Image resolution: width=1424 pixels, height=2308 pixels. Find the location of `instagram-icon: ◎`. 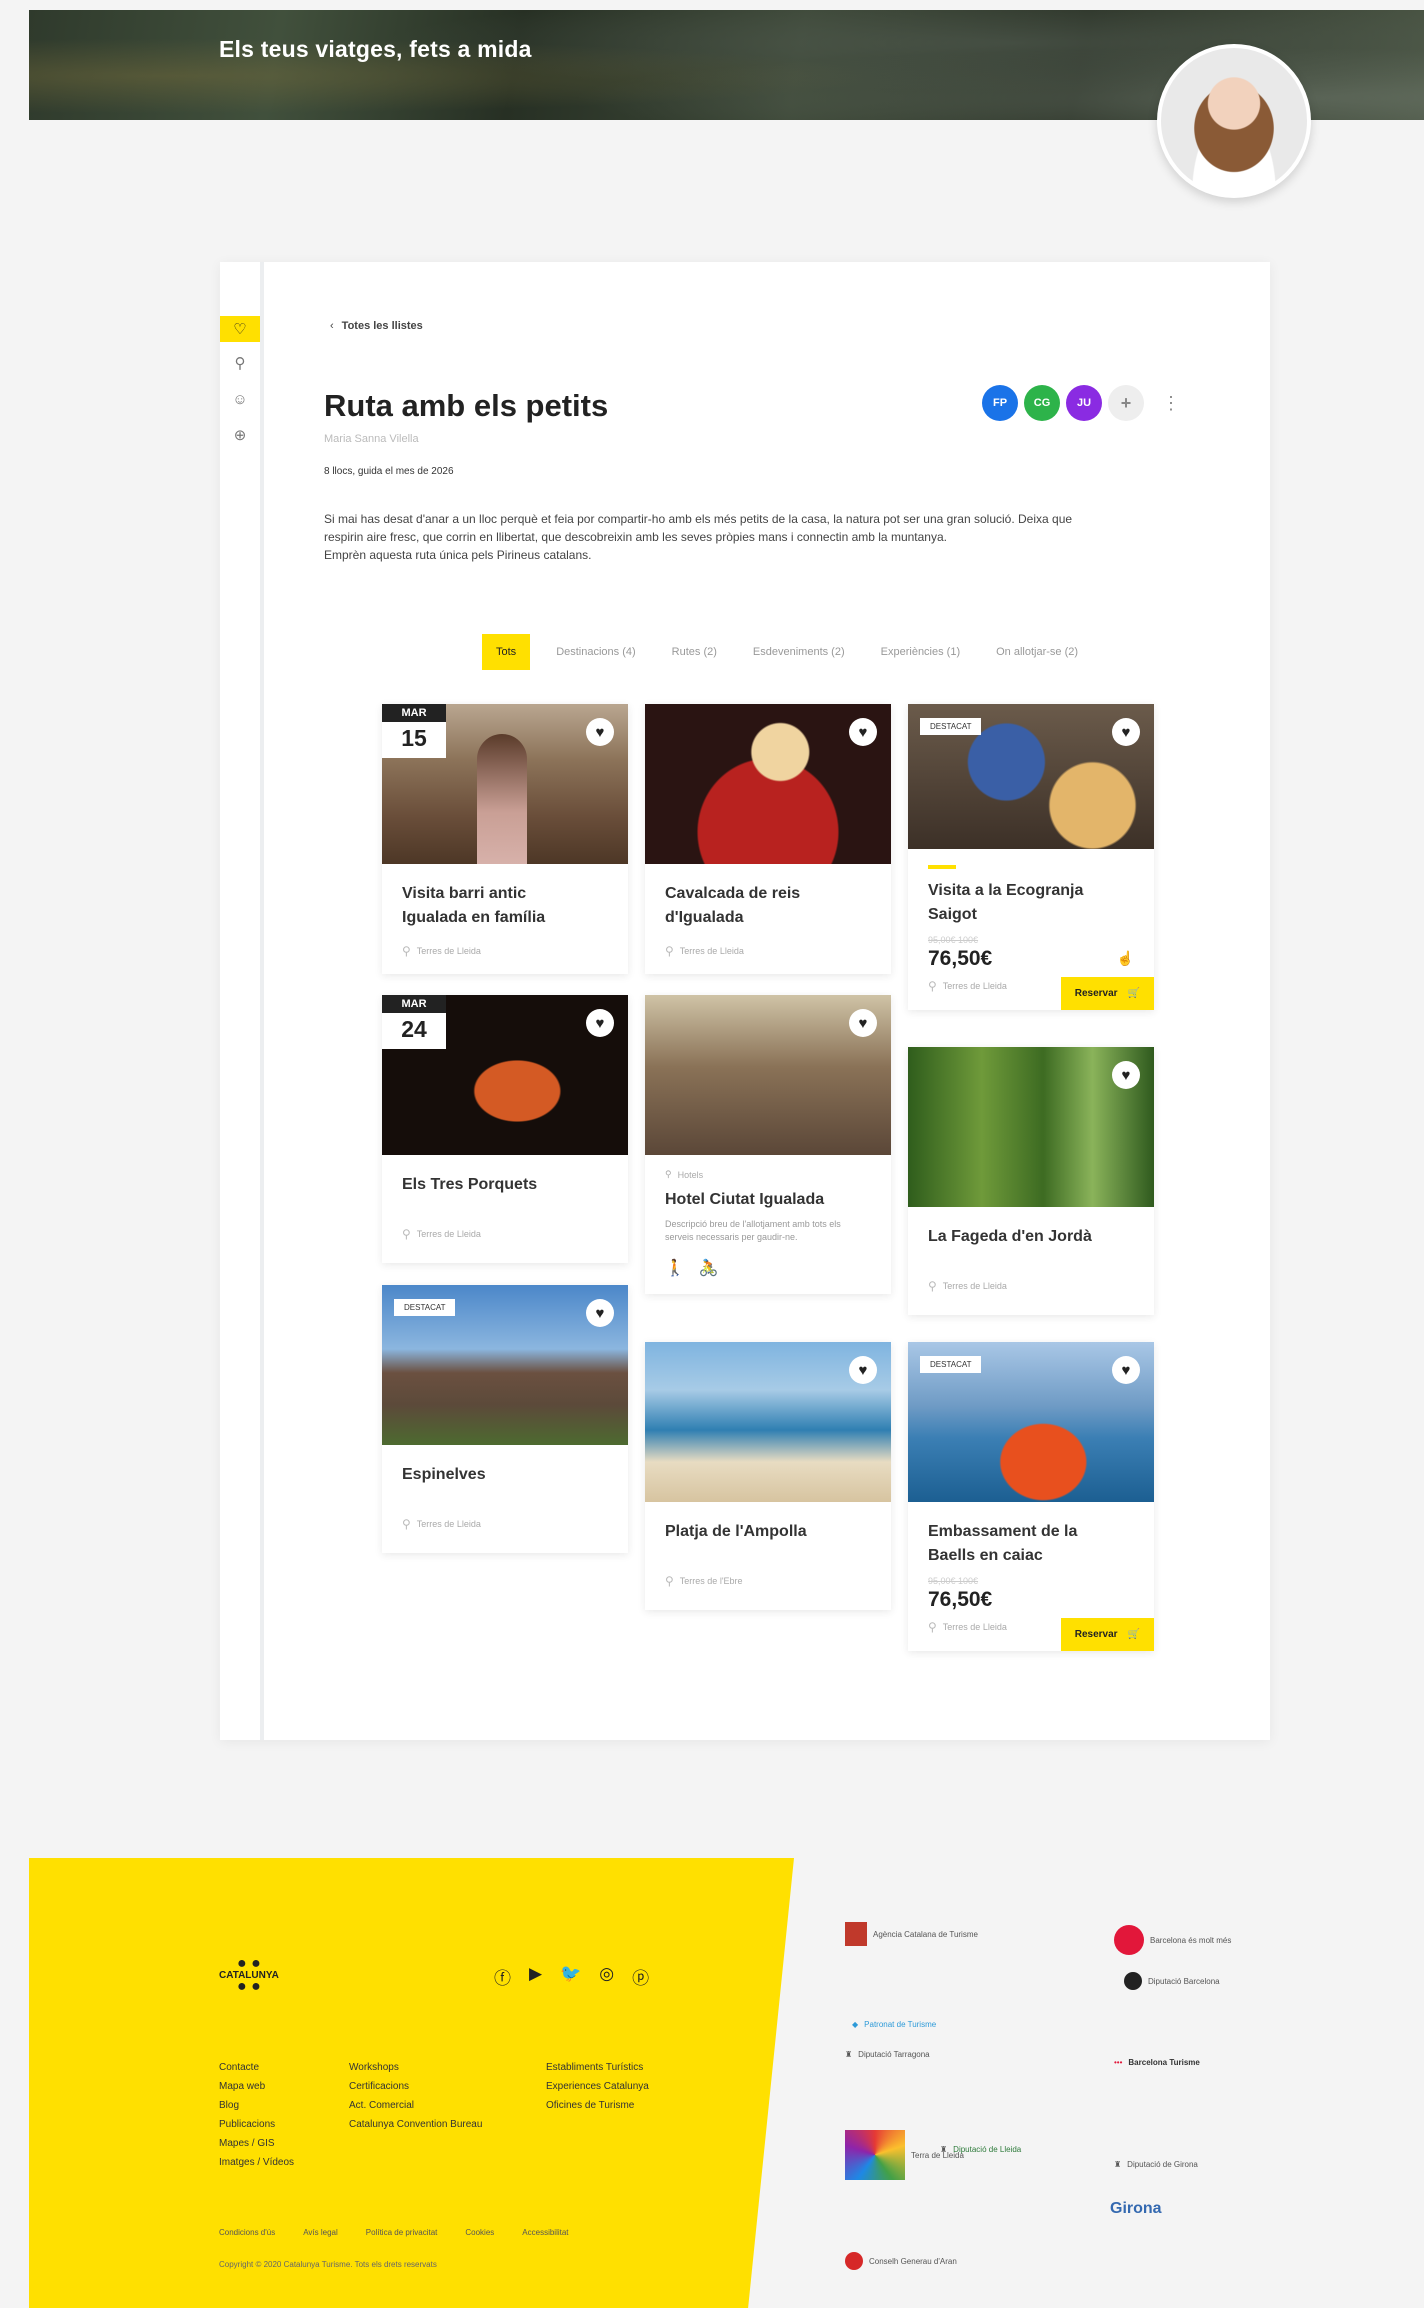

instagram-icon: ◎ is located at coordinates (606, 1976).